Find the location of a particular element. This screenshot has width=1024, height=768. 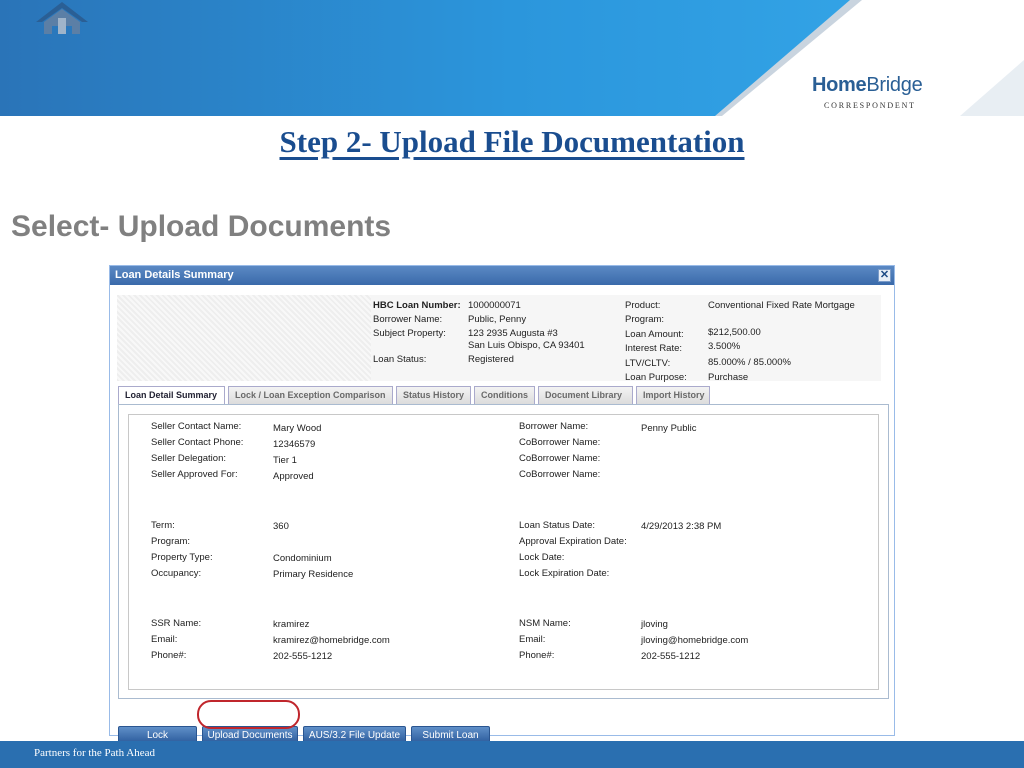

lock-date-label: Lock Date: is located at coordinates (542, 557).